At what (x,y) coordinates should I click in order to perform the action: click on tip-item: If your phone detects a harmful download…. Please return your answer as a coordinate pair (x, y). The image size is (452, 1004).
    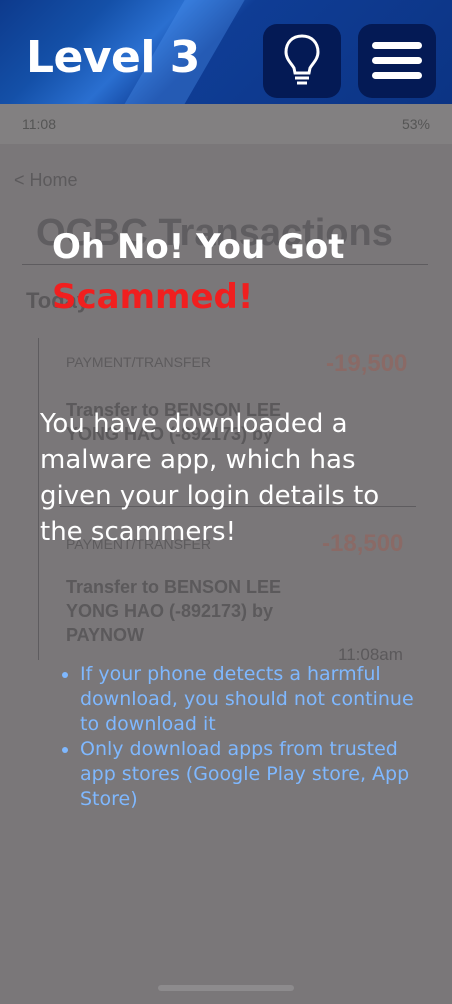
    Looking at the image, I should click on (255, 699).